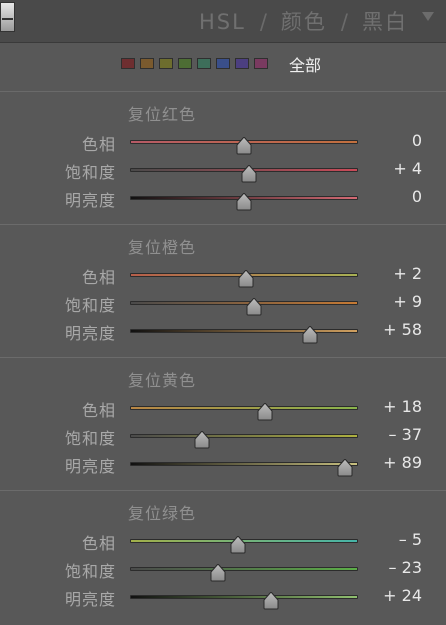 This screenshot has height=625, width=446. What do you see at coordinates (417, 196) in the screenshot?
I see `red-luminance-value: 0` at bounding box center [417, 196].